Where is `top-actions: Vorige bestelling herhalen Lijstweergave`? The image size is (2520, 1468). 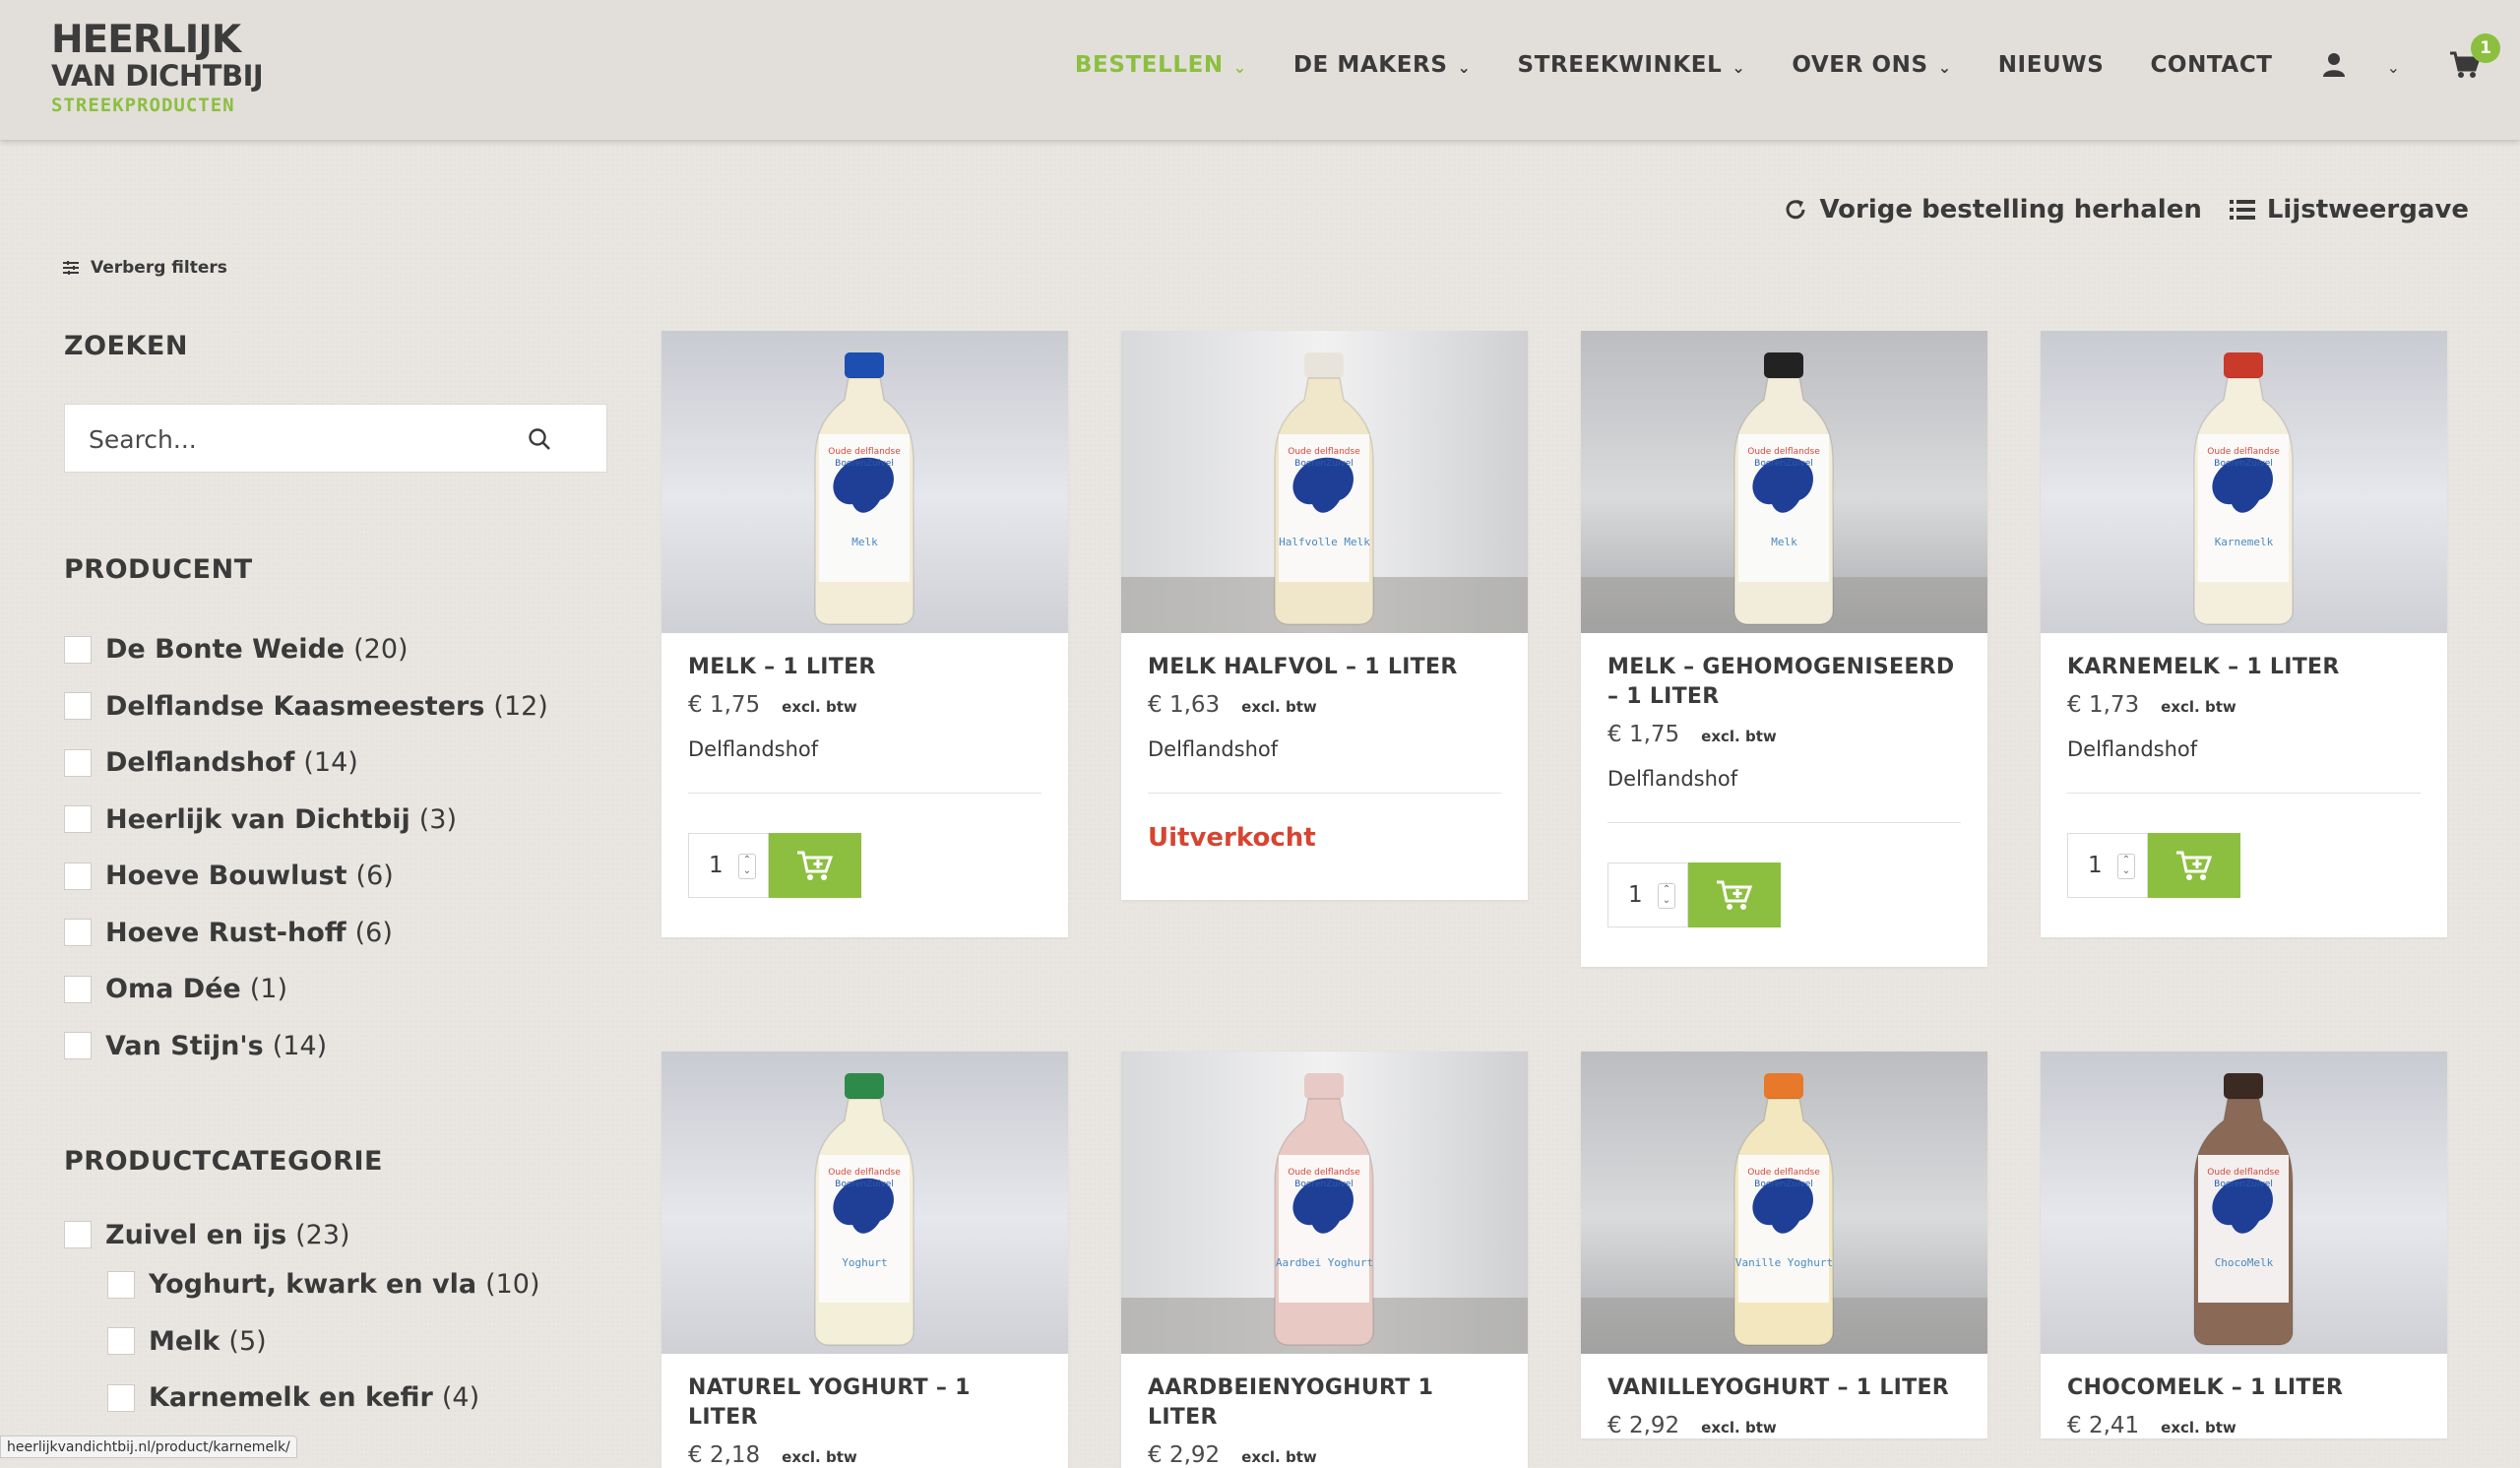 top-actions: Vorige bestelling herhalen Lijstweergave is located at coordinates (2112, 210).